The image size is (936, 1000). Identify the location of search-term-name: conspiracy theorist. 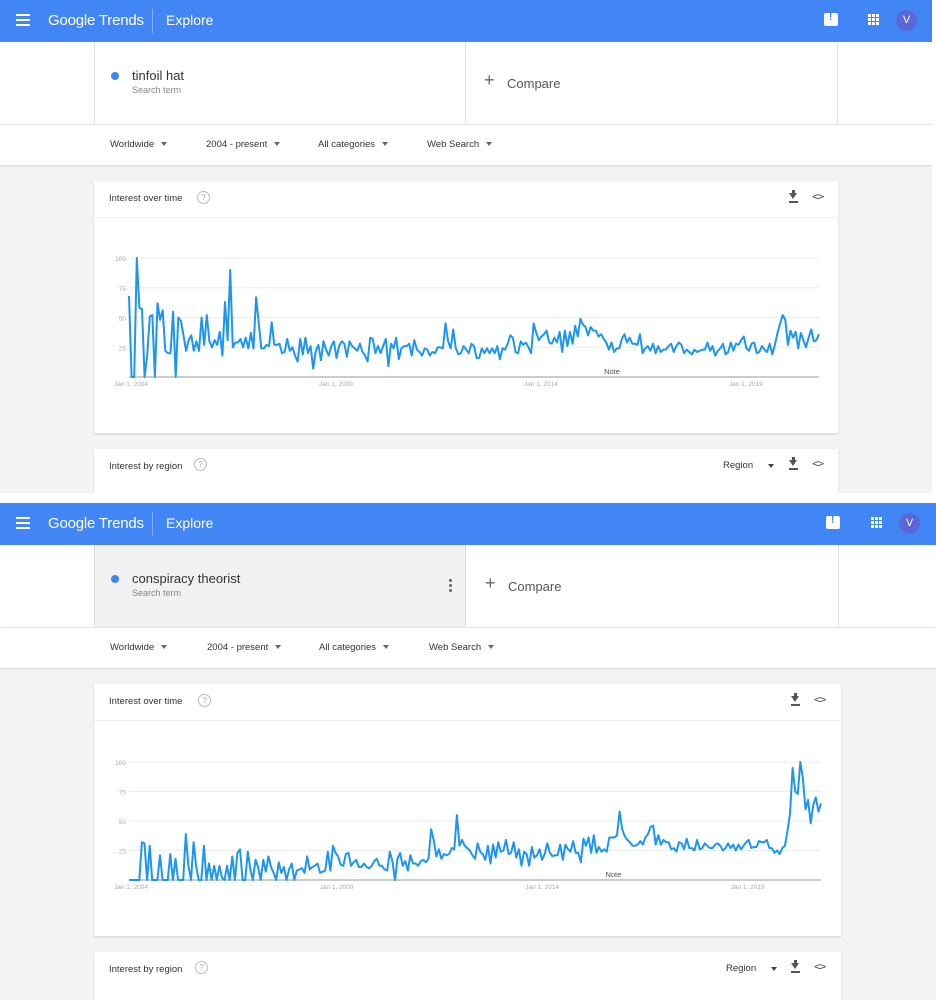
(186, 578).